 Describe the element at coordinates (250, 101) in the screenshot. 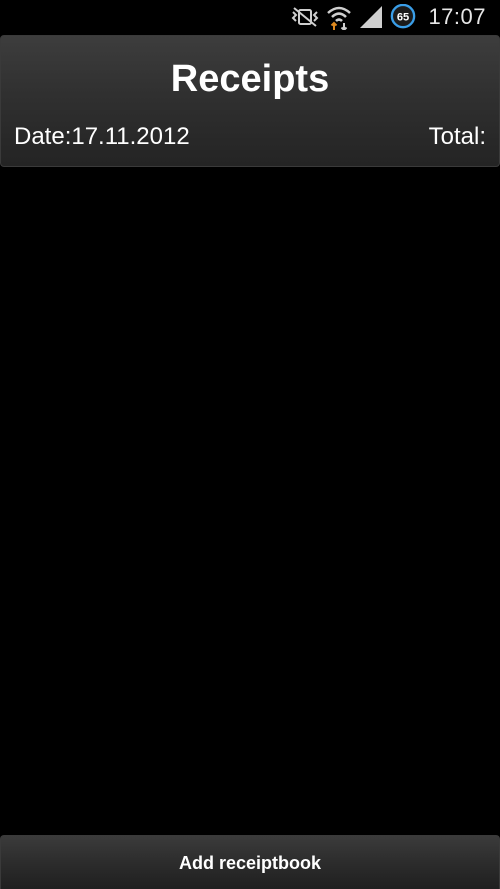

I see `receipts-header: Receipts Date:17.11.2012 Total:` at that location.